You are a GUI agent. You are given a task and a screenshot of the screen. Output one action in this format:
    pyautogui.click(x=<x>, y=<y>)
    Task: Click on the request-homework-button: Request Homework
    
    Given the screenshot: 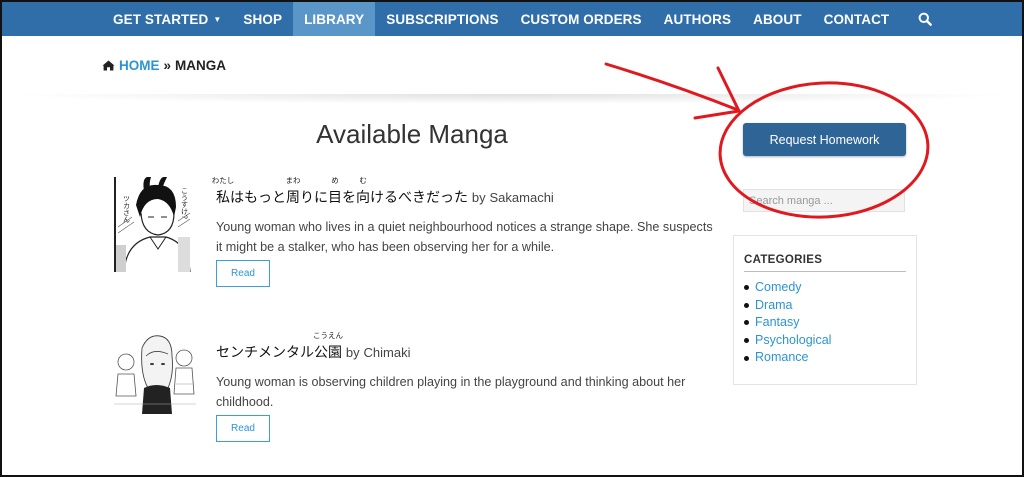 What is the action you would take?
    pyautogui.click(x=824, y=139)
    